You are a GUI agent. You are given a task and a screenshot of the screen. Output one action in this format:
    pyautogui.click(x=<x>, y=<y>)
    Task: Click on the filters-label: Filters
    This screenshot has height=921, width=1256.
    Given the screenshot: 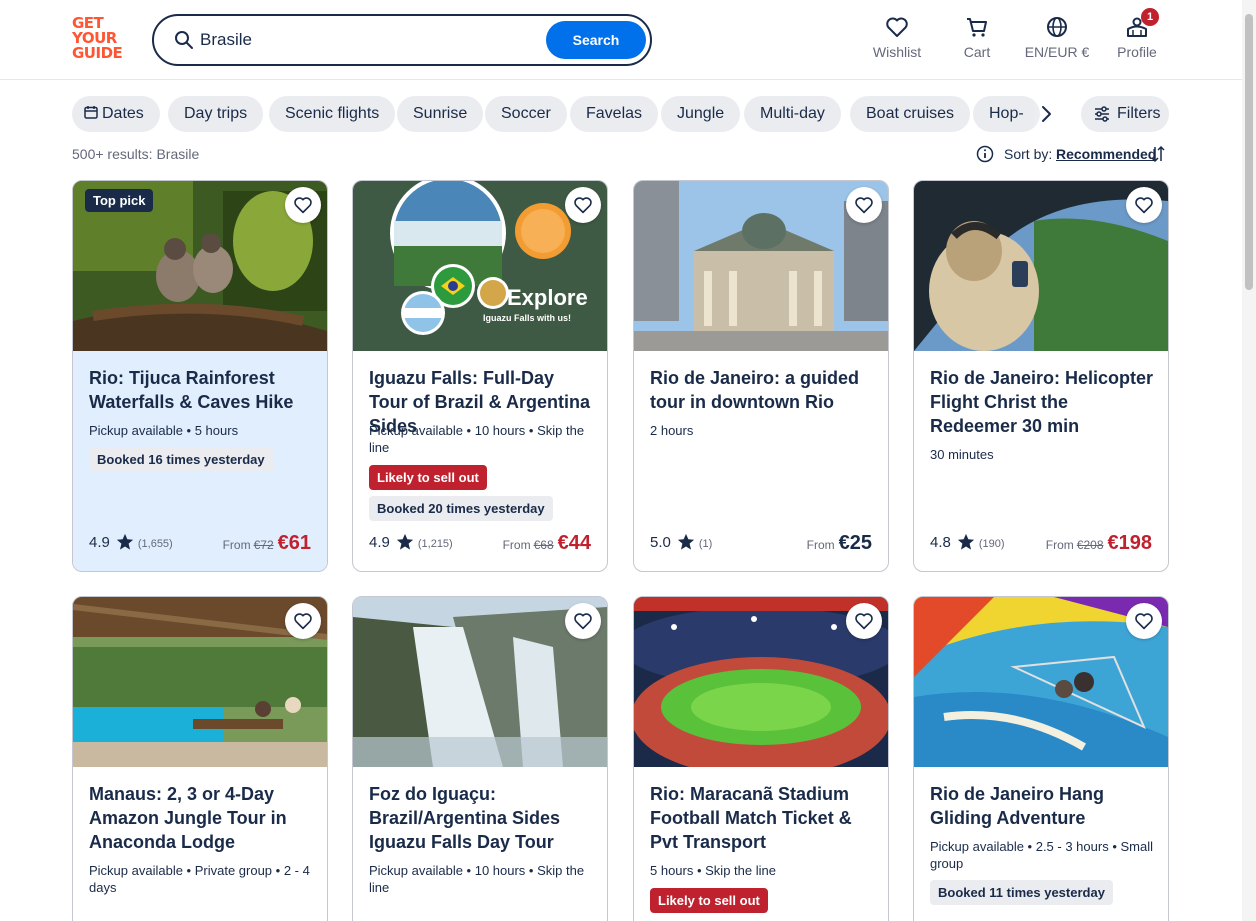 What is the action you would take?
    pyautogui.click(x=1139, y=113)
    